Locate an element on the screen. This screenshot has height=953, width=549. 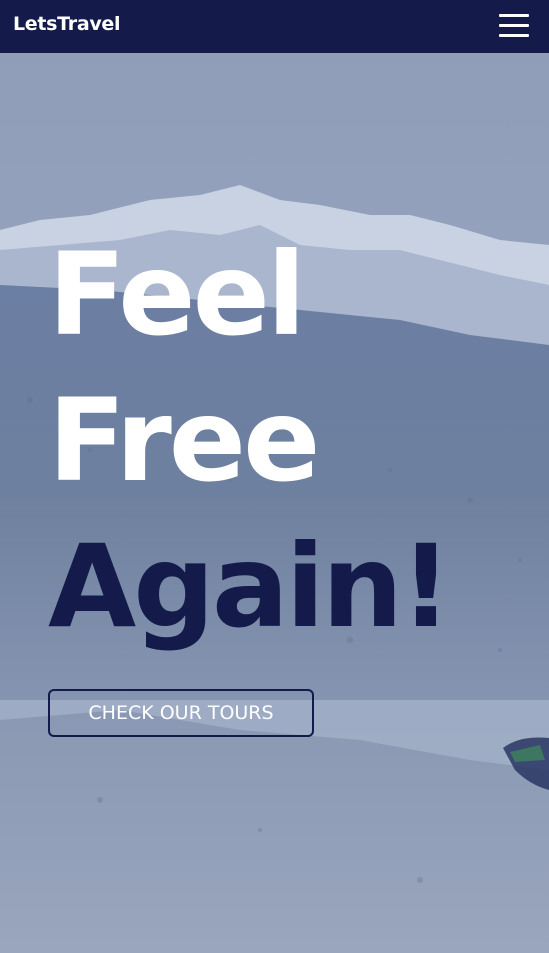
top-navbar: LetsTravel is located at coordinates (274, 26).